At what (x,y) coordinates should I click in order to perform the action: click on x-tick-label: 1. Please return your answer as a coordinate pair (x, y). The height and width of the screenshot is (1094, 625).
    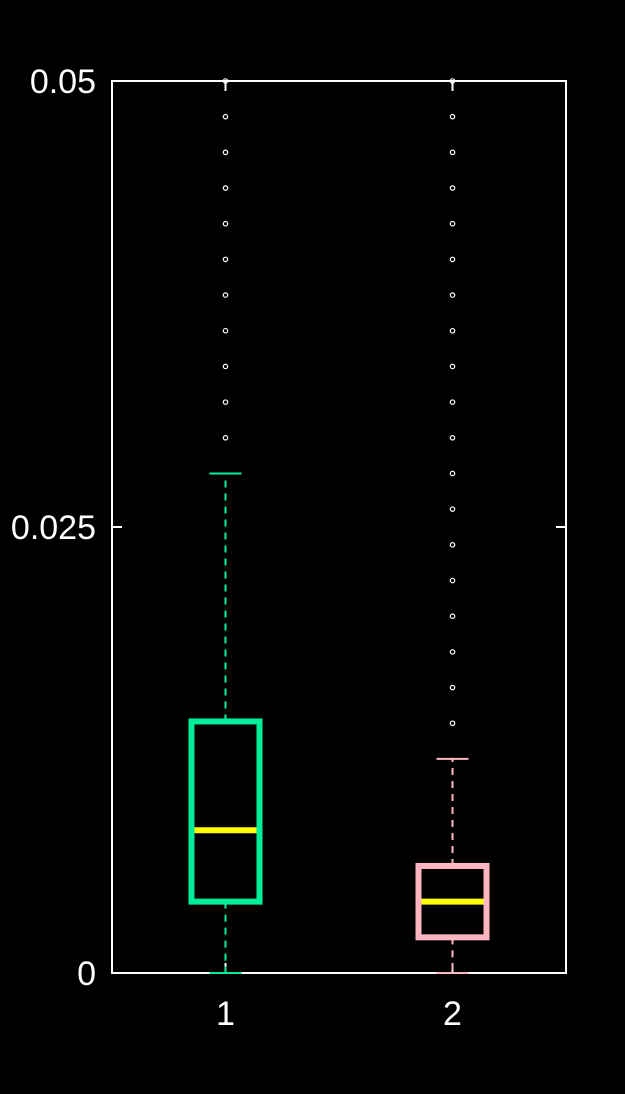
    Looking at the image, I should click on (225, 1014).